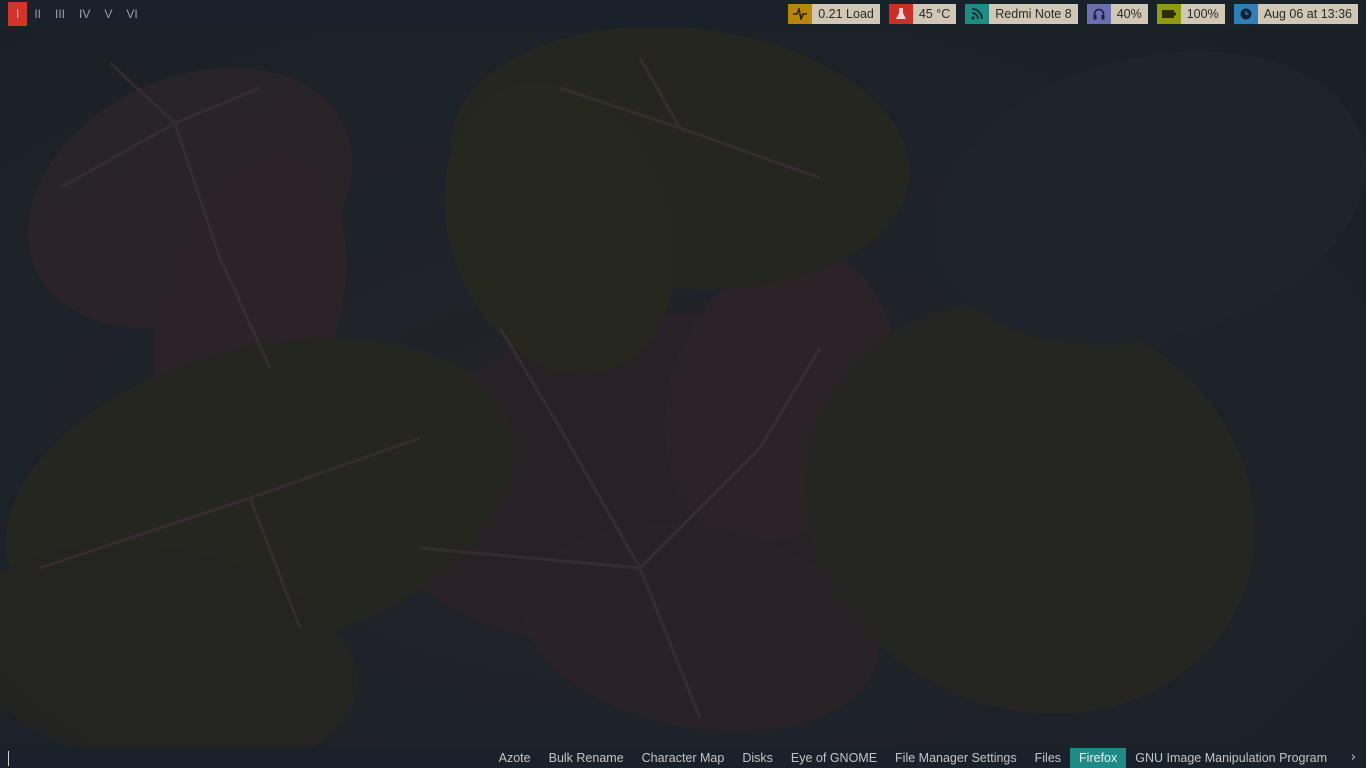 This screenshot has width=1366, height=768. I want to click on headphones-icon, so click(1098, 14).